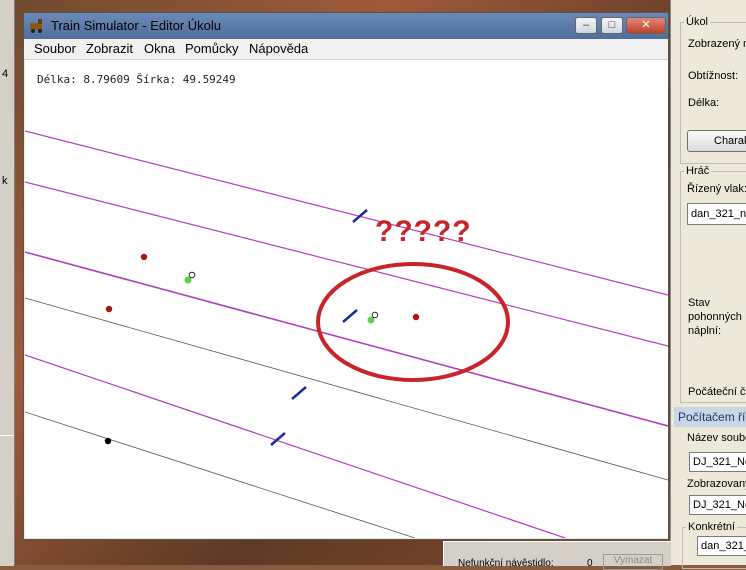 This screenshot has height=570, width=746. I want to click on charakteristika-button: Charak, so click(716, 141).